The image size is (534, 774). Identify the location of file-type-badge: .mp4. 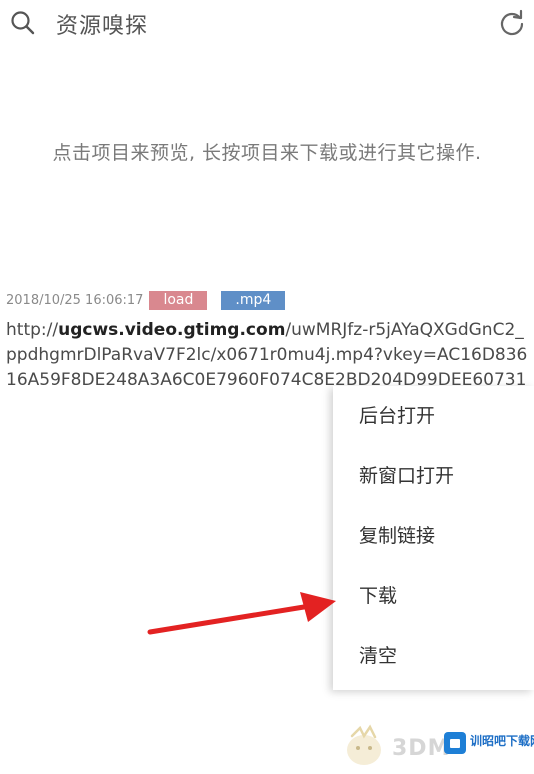
(253, 300).